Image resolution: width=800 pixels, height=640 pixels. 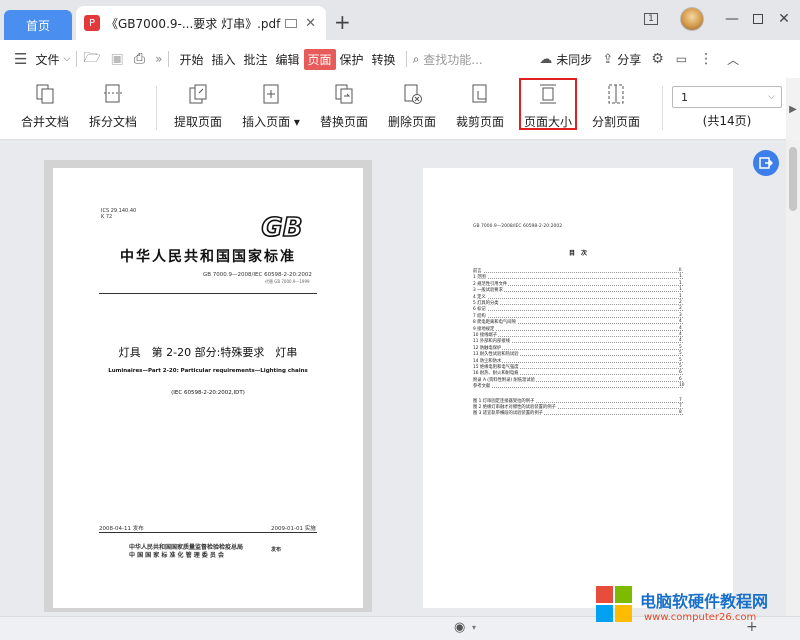 What do you see at coordinates (515, 407) in the screenshot?
I see `toc-entry-label: 图 2 绝缘灯串融才对擦性的试验装置的例子` at bounding box center [515, 407].